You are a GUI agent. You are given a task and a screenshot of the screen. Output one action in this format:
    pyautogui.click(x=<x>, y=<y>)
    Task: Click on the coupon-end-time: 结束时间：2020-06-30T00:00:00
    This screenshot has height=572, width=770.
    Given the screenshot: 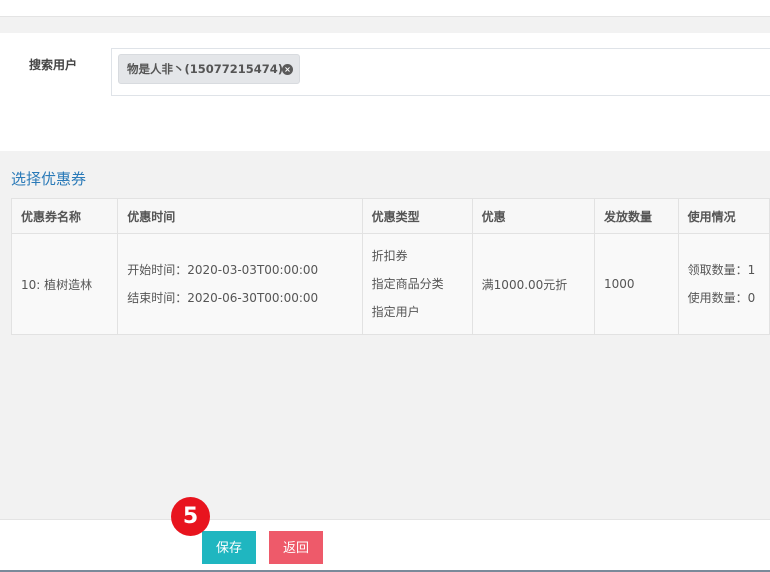 What is the action you would take?
    pyautogui.click(x=223, y=298)
    